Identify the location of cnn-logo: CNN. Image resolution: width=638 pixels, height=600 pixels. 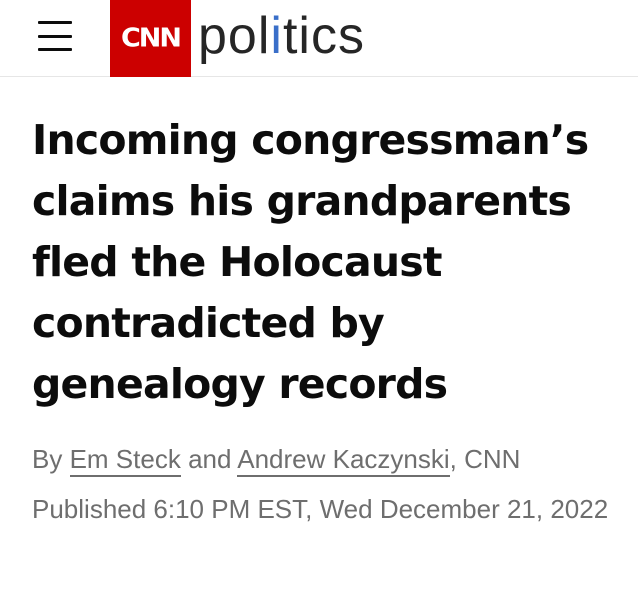
(150, 38).